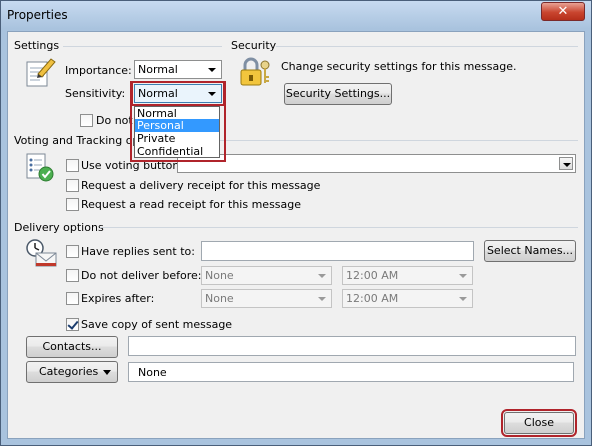 Image resolution: width=592 pixels, height=446 pixels. What do you see at coordinates (40, 168) in the screenshot?
I see `checklist-icon` at bounding box center [40, 168].